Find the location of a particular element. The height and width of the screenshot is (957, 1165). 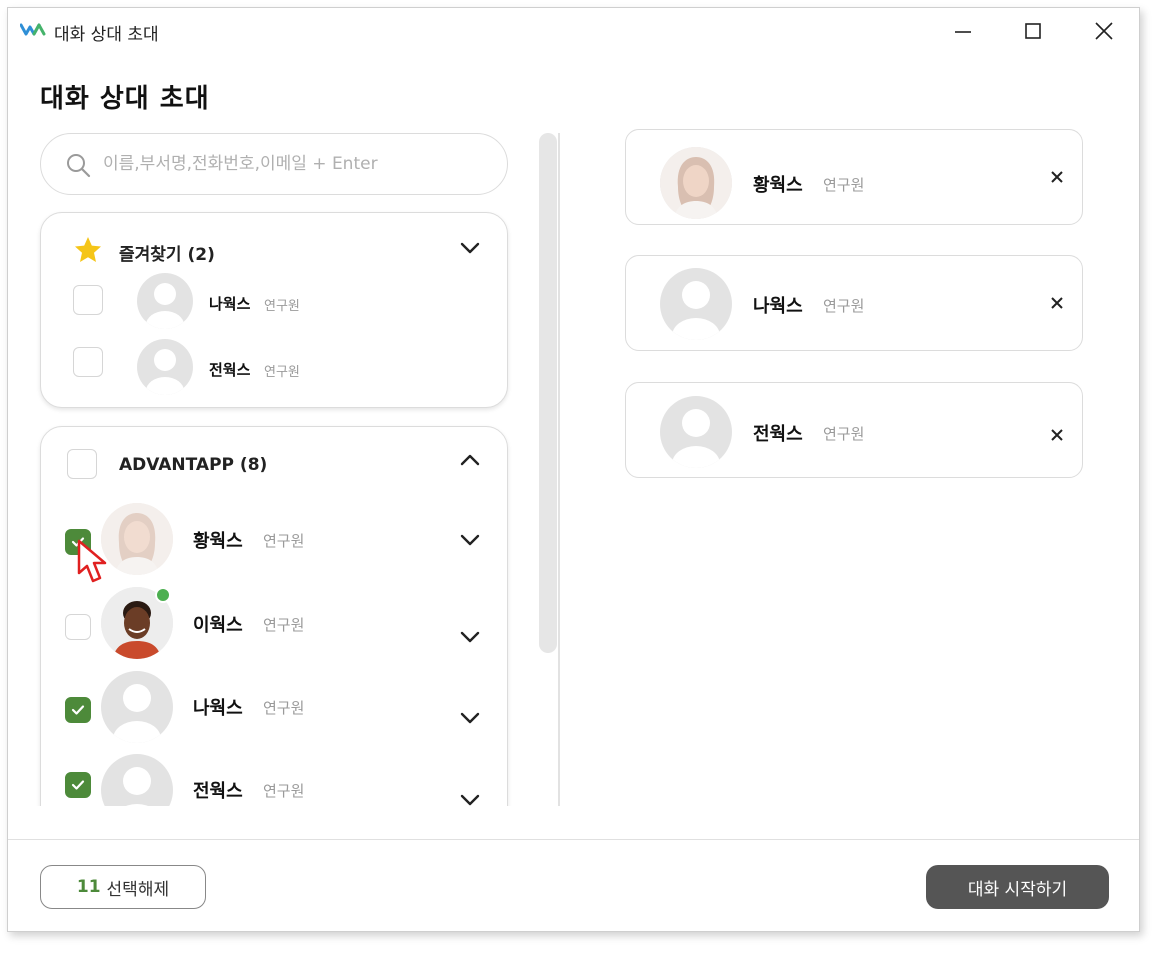

page-title: 대화 상대 초대 is located at coordinates (125, 99).